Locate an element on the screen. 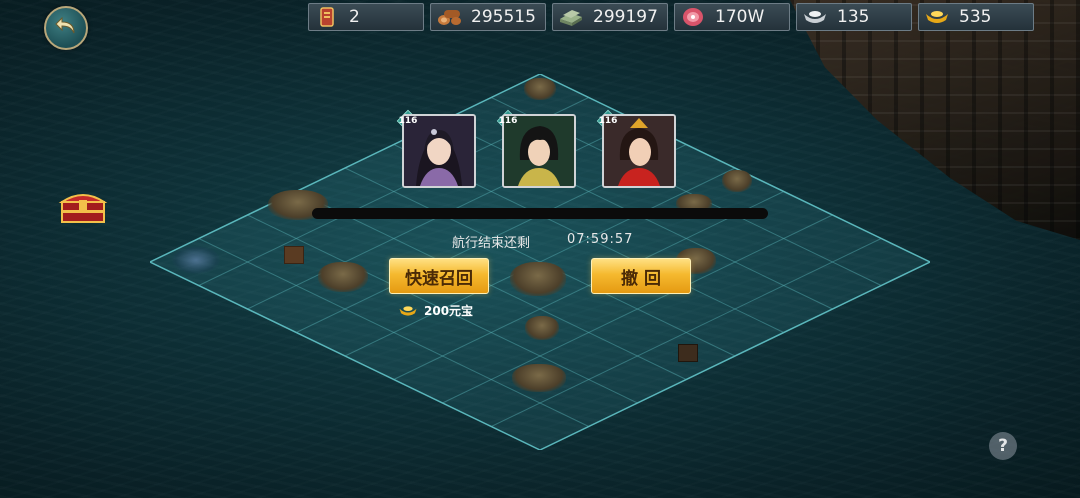  voyage-progress-bar is located at coordinates (540, 213).